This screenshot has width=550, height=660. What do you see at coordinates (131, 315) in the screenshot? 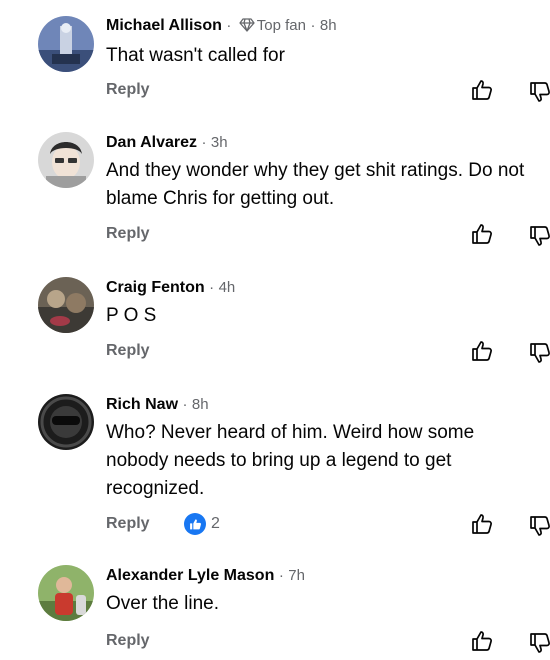
I see `comment-text: P O S` at bounding box center [131, 315].